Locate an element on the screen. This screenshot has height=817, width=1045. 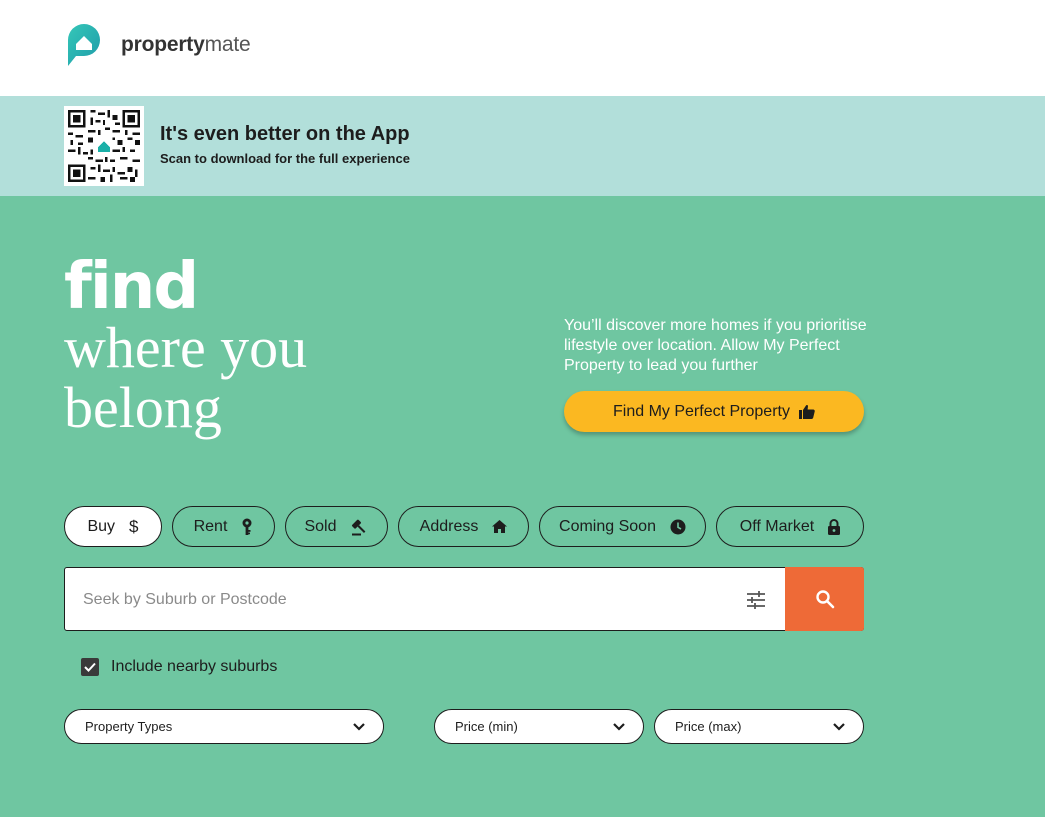
sliders-icon is located at coordinates (756, 600).